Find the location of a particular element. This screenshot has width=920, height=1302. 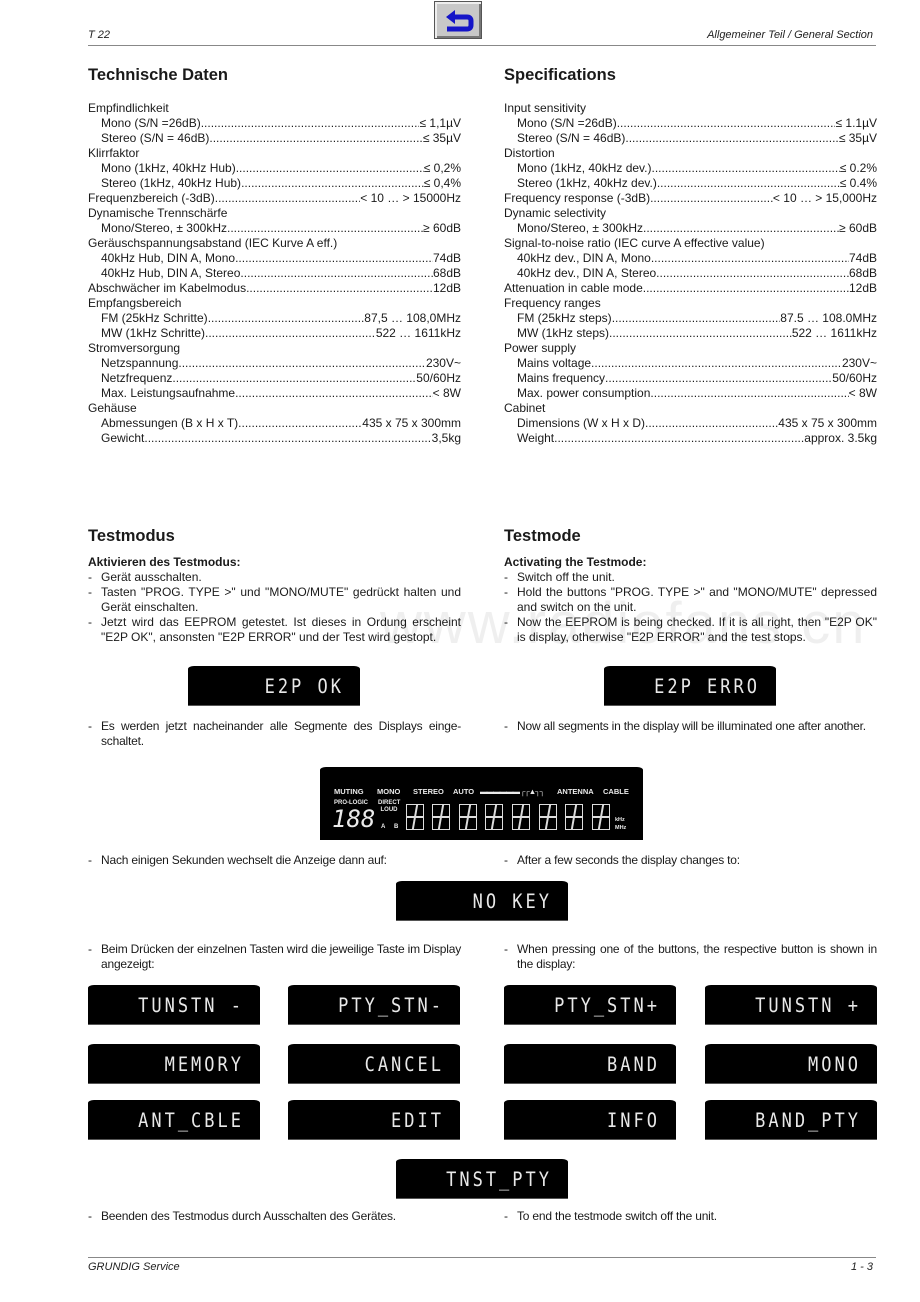

lcd-text: BAND is located at coordinates (633, 1065).